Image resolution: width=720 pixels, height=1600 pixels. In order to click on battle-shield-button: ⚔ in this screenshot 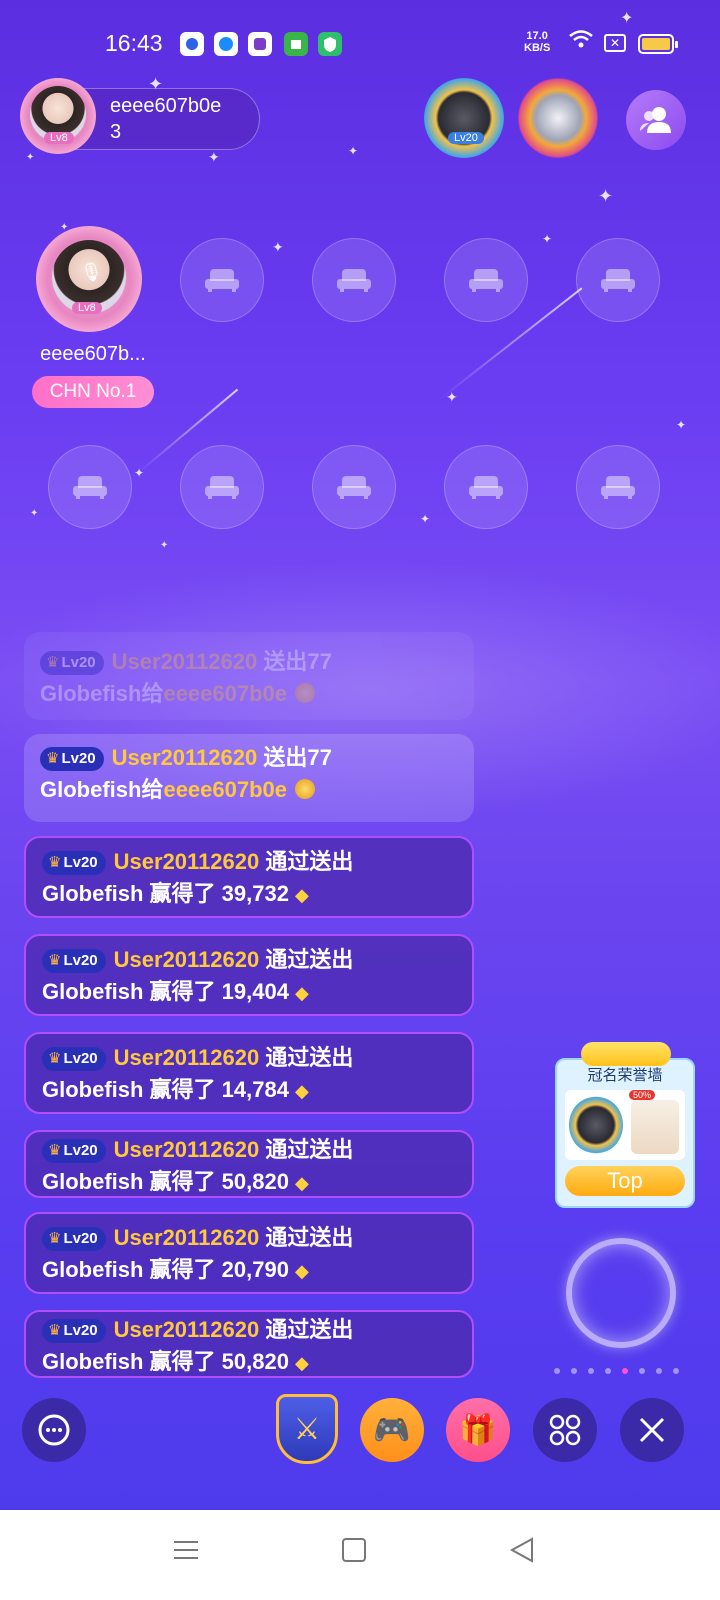, I will do `click(307, 1429)`.